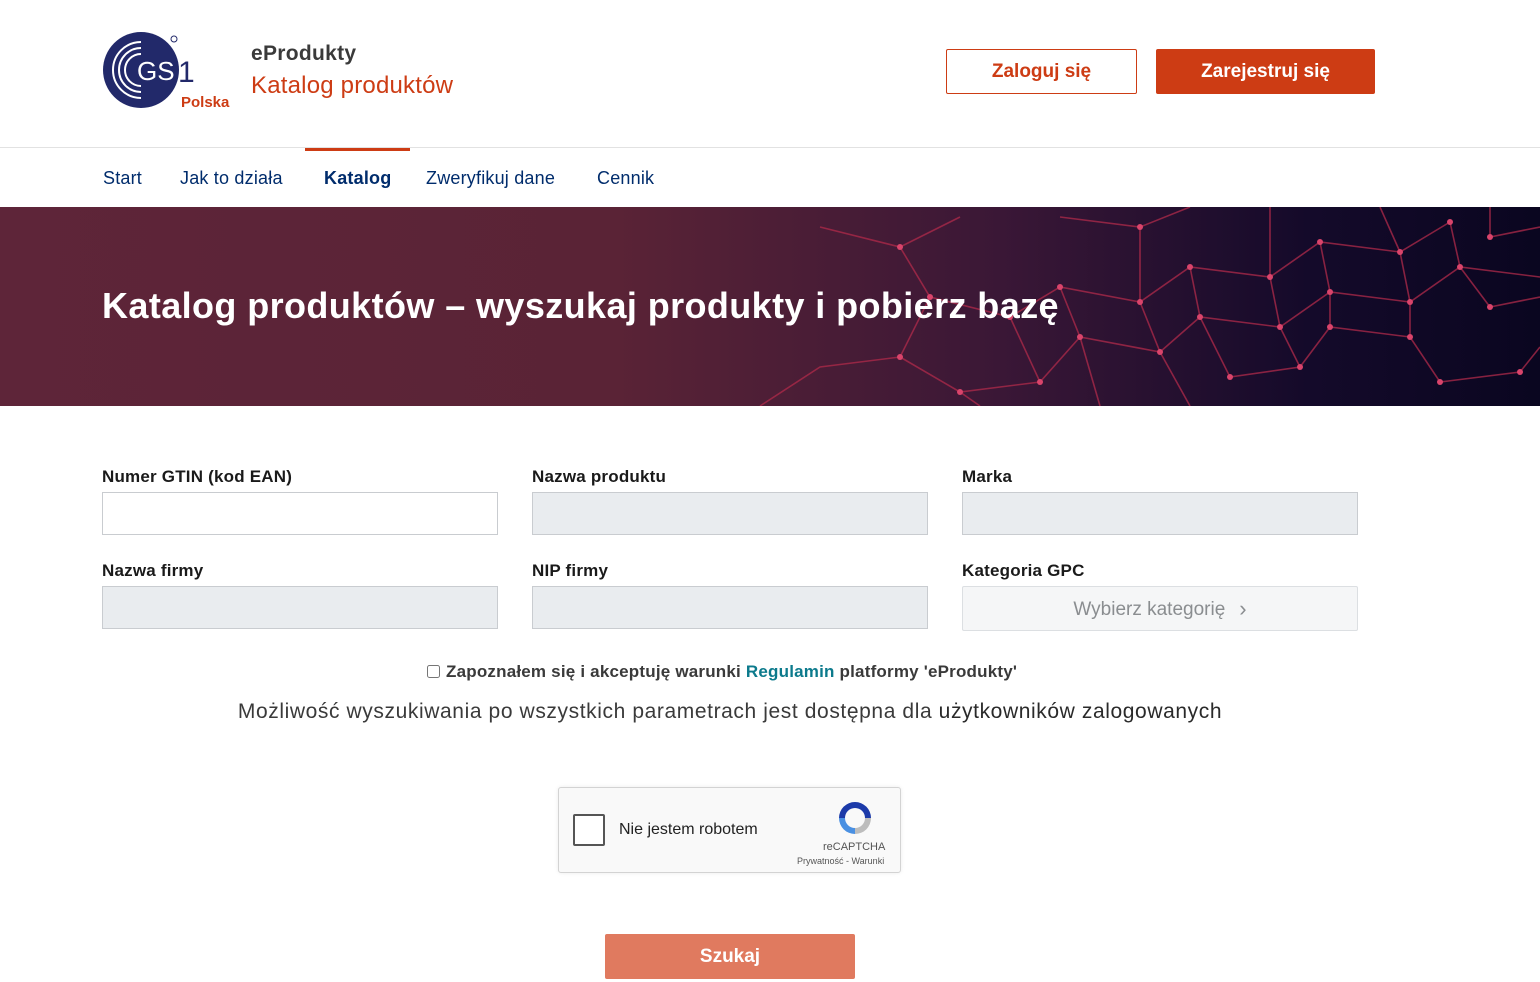 This screenshot has width=1540, height=982. What do you see at coordinates (987, 476) in the screenshot?
I see `brand-label: Marka` at bounding box center [987, 476].